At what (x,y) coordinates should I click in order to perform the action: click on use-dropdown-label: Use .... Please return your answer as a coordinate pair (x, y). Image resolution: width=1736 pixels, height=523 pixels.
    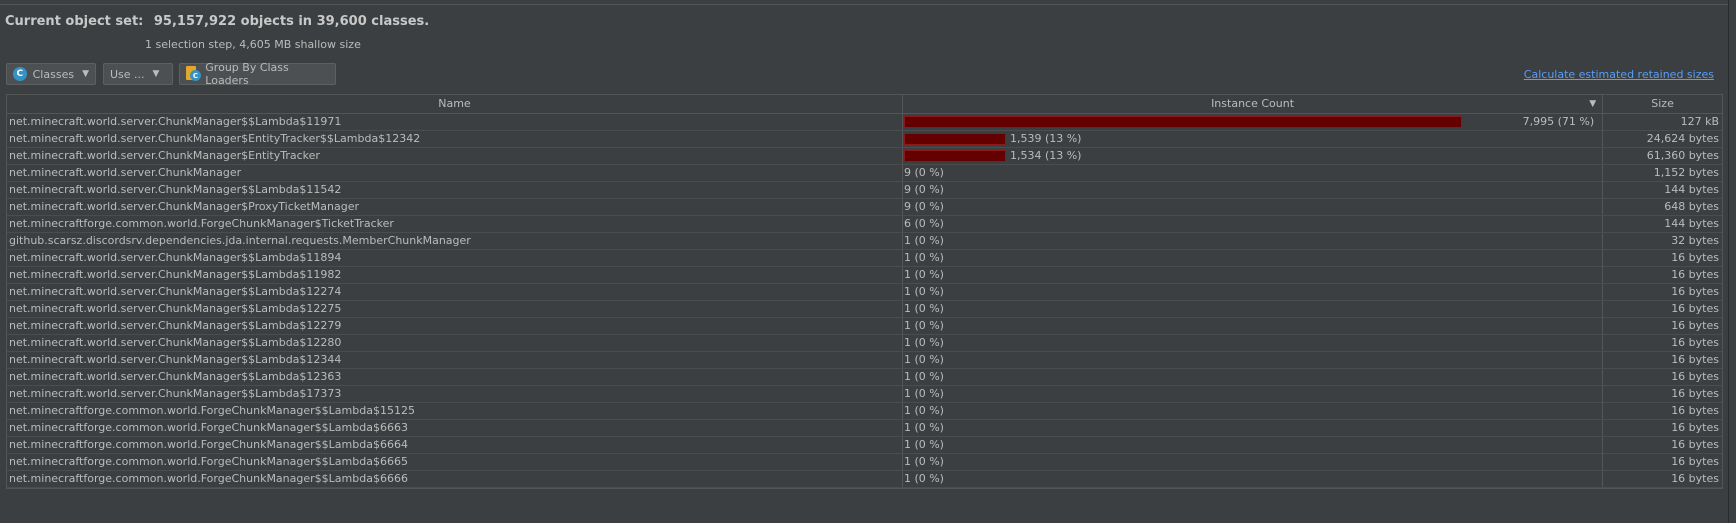
    Looking at the image, I should click on (127, 74).